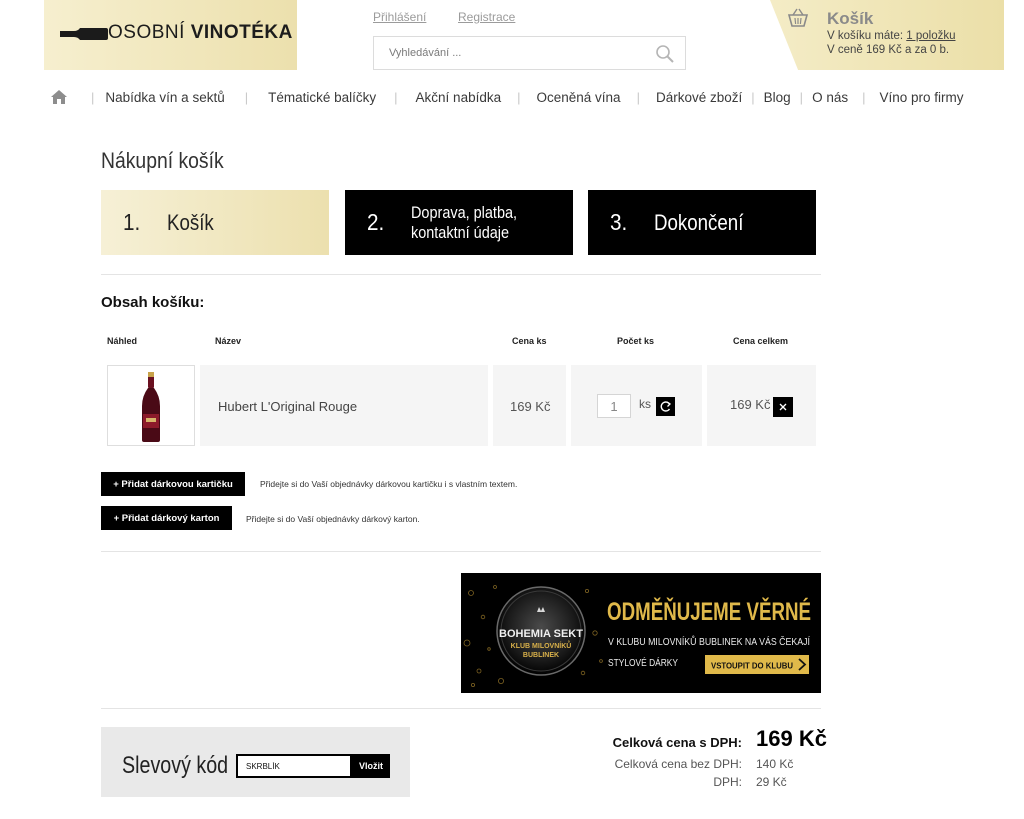 The width and height of the screenshot is (1024, 819). I want to click on total-without-vat-value: 140 Kč, so click(775, 764).